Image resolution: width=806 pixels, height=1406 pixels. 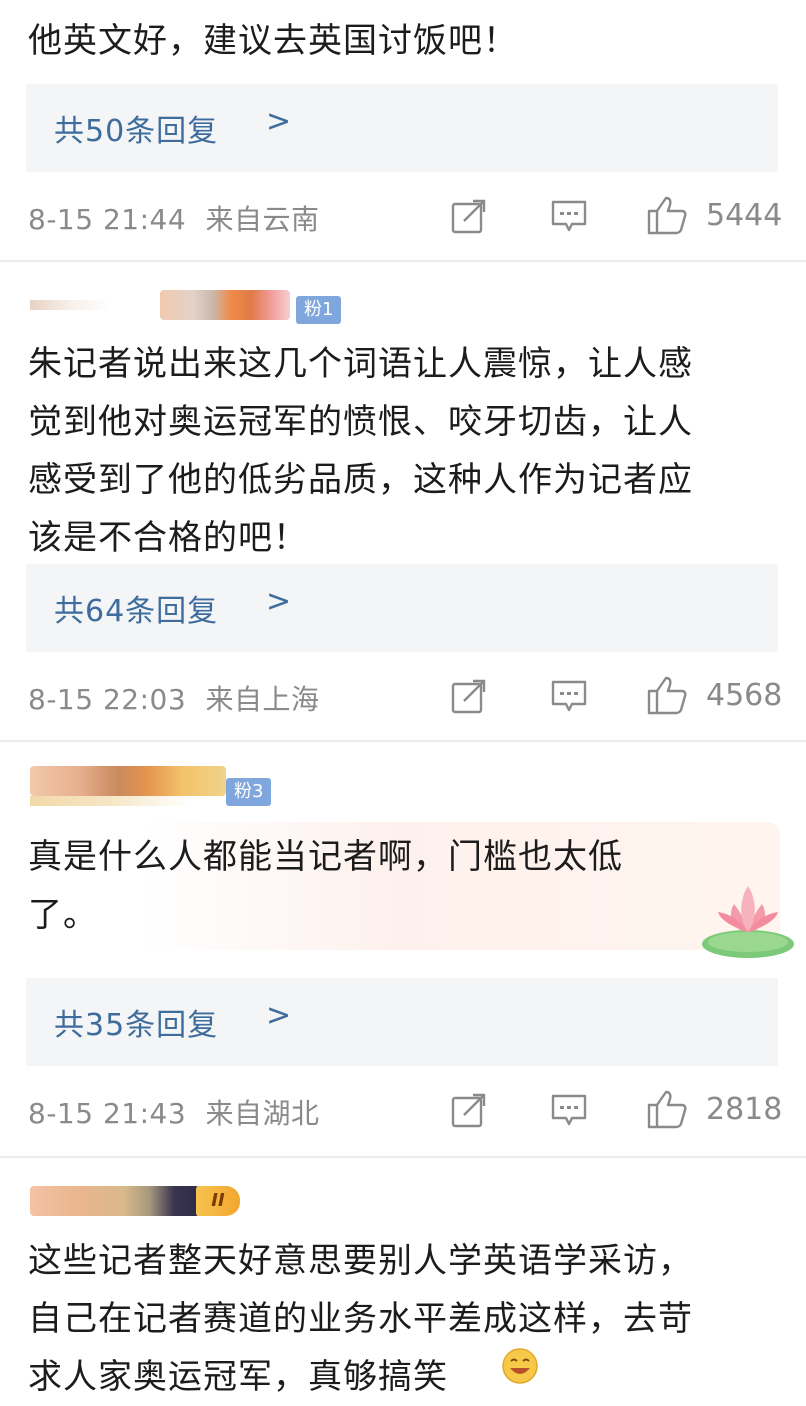 I want to click on comment-text: 他英文好，建议去英国讨饭吧！, so click(x=273, y=41).